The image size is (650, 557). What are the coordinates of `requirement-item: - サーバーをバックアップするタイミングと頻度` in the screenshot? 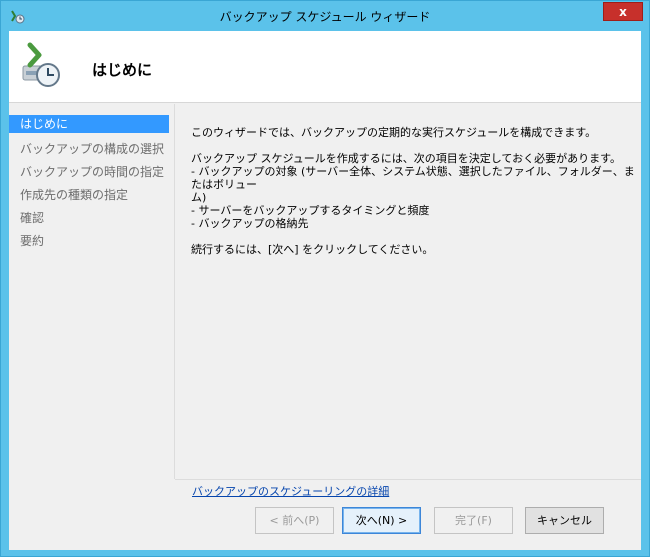 It's located at (310, 210).